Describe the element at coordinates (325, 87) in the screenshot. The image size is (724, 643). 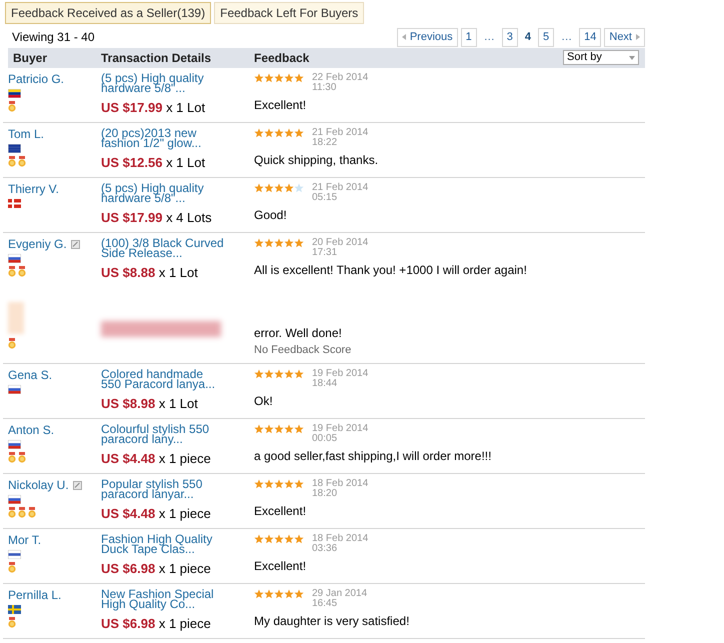
I see `feedback-time: 11:30` at that location.